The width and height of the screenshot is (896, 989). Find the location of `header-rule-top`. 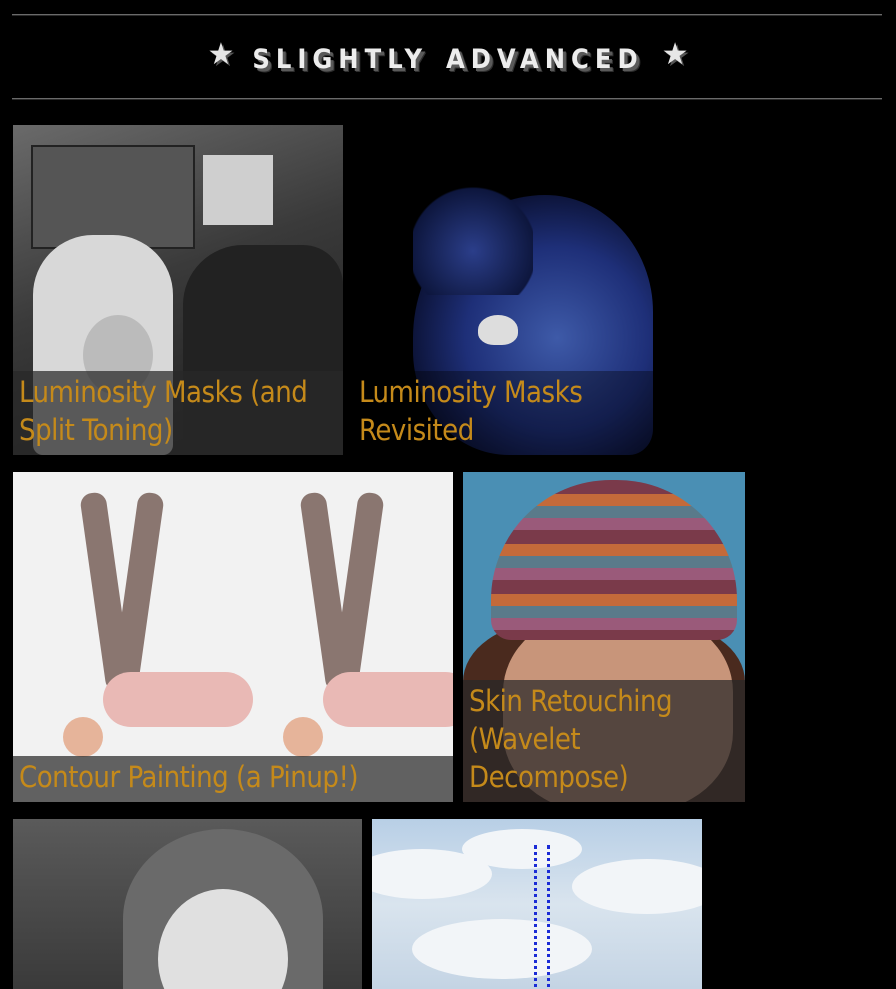

header-rule-top is located at coordinates (447, 15).